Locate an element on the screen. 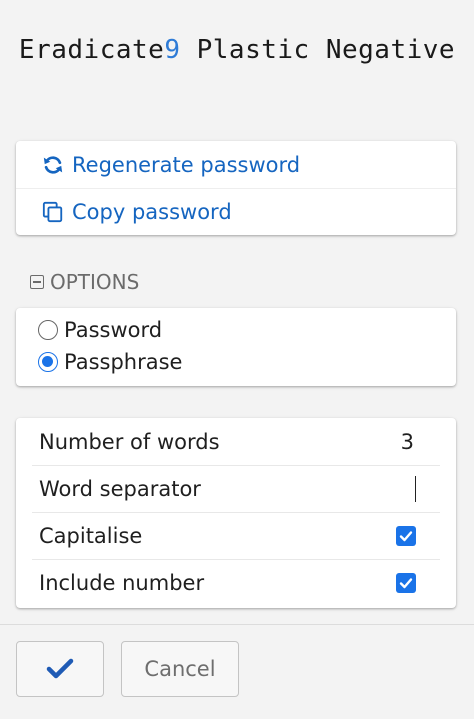 The height and width of the screenshot is (719, 474). passphrase-radio-label: Passphrase is located at coordinates (123, 362).